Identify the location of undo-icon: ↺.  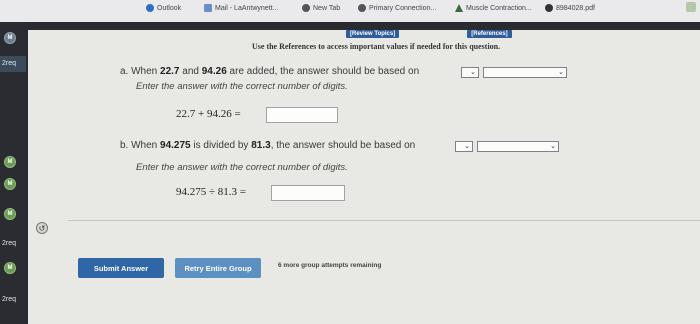
(42, 228).